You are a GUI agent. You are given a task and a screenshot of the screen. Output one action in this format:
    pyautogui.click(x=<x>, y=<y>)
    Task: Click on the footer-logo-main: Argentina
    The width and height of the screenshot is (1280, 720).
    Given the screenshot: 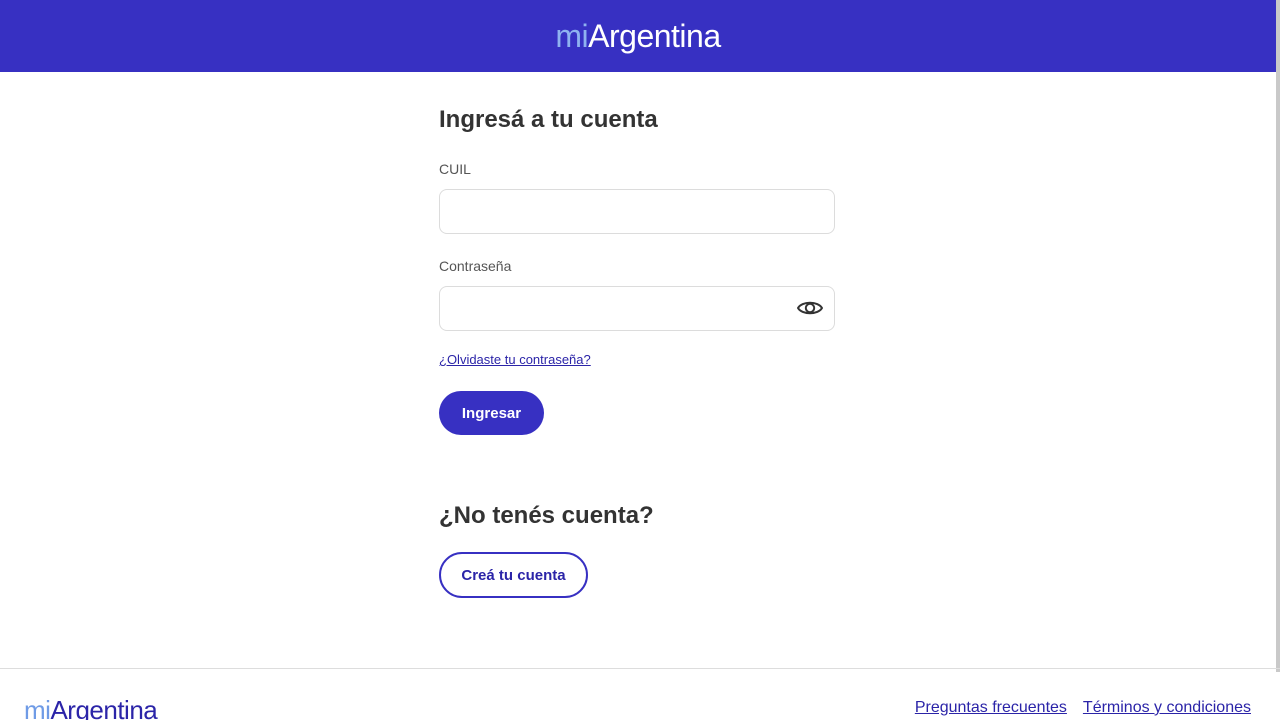 What is the action you would take?
    pyautogui.click(x=104, y=707)
    